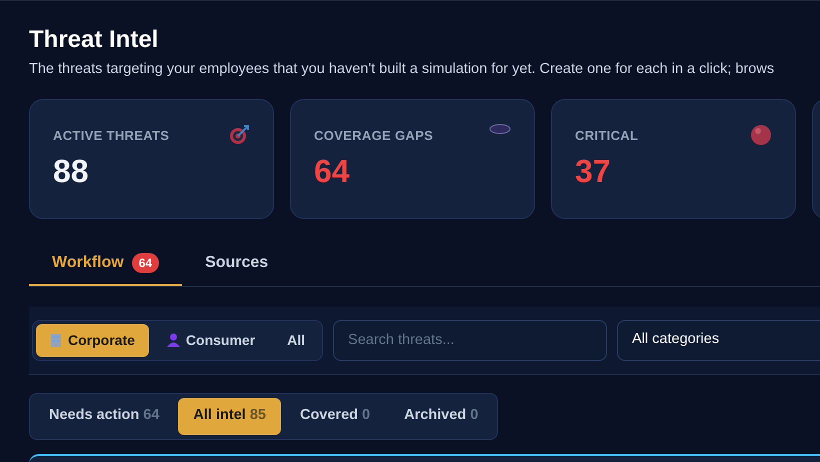 This screenshot has height=462, width=820. Describe the element at coordinates (374, 135) in the screenshot. I see `stat-label: COVERAGE GAPS` at that location.